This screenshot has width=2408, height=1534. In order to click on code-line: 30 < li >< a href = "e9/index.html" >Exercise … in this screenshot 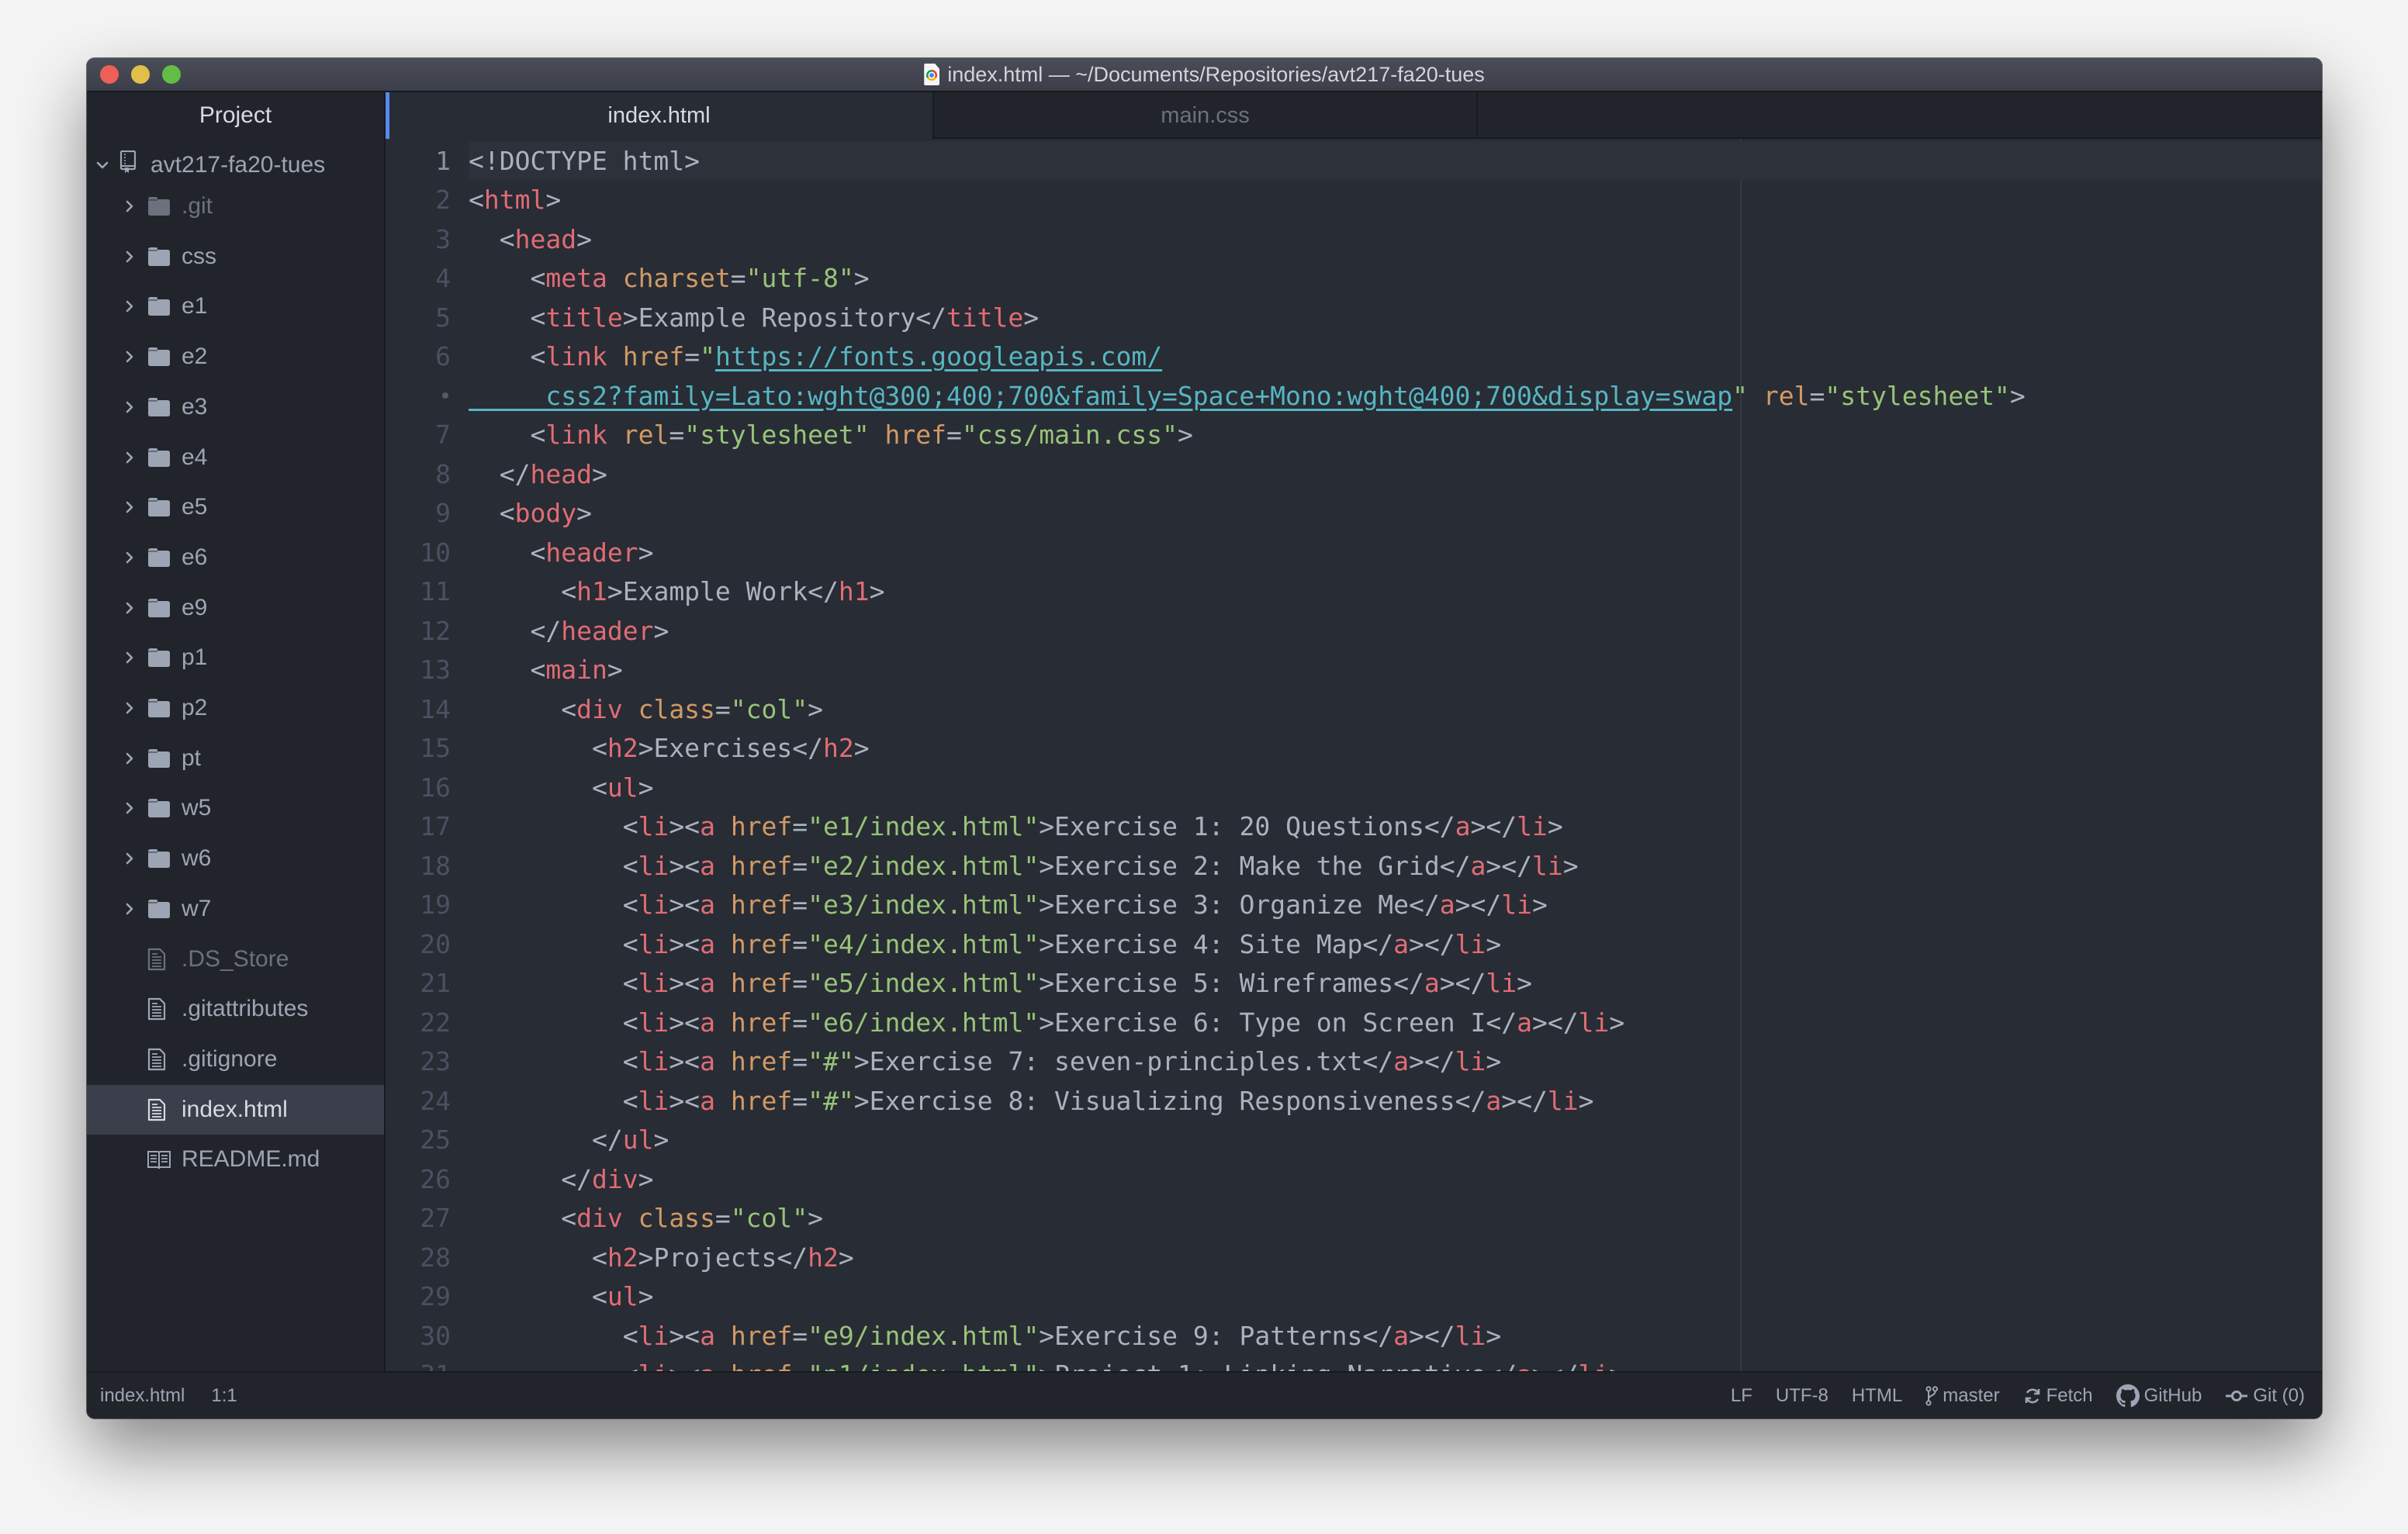, I will do `click(1354, 1336)`.